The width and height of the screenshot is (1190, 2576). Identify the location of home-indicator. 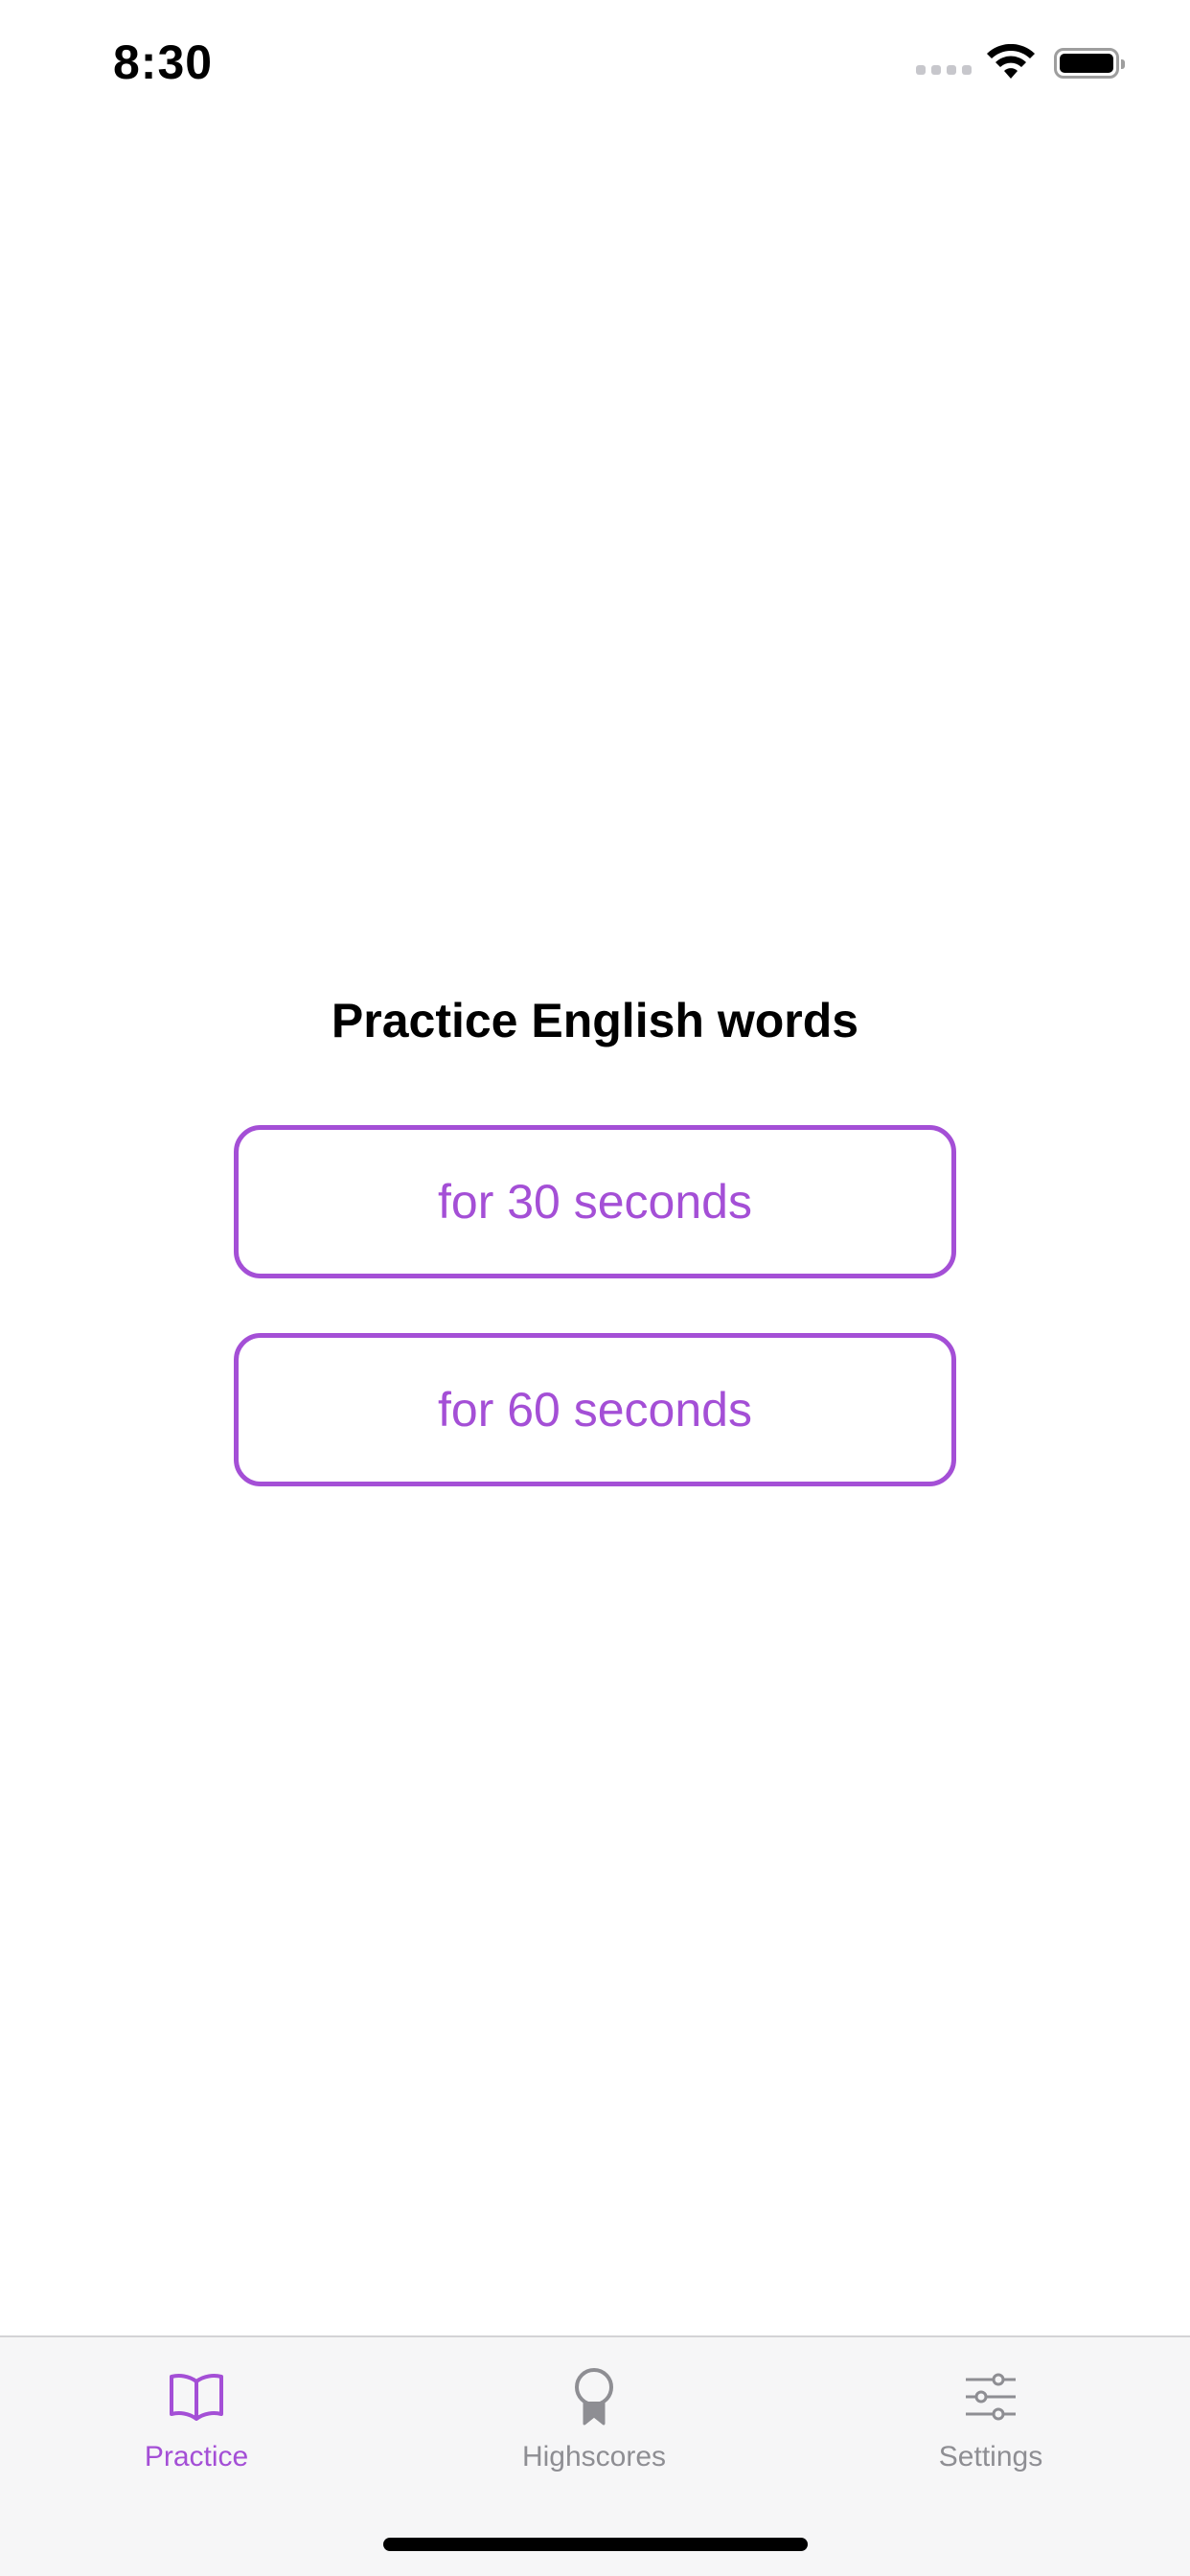
(595, 2544).